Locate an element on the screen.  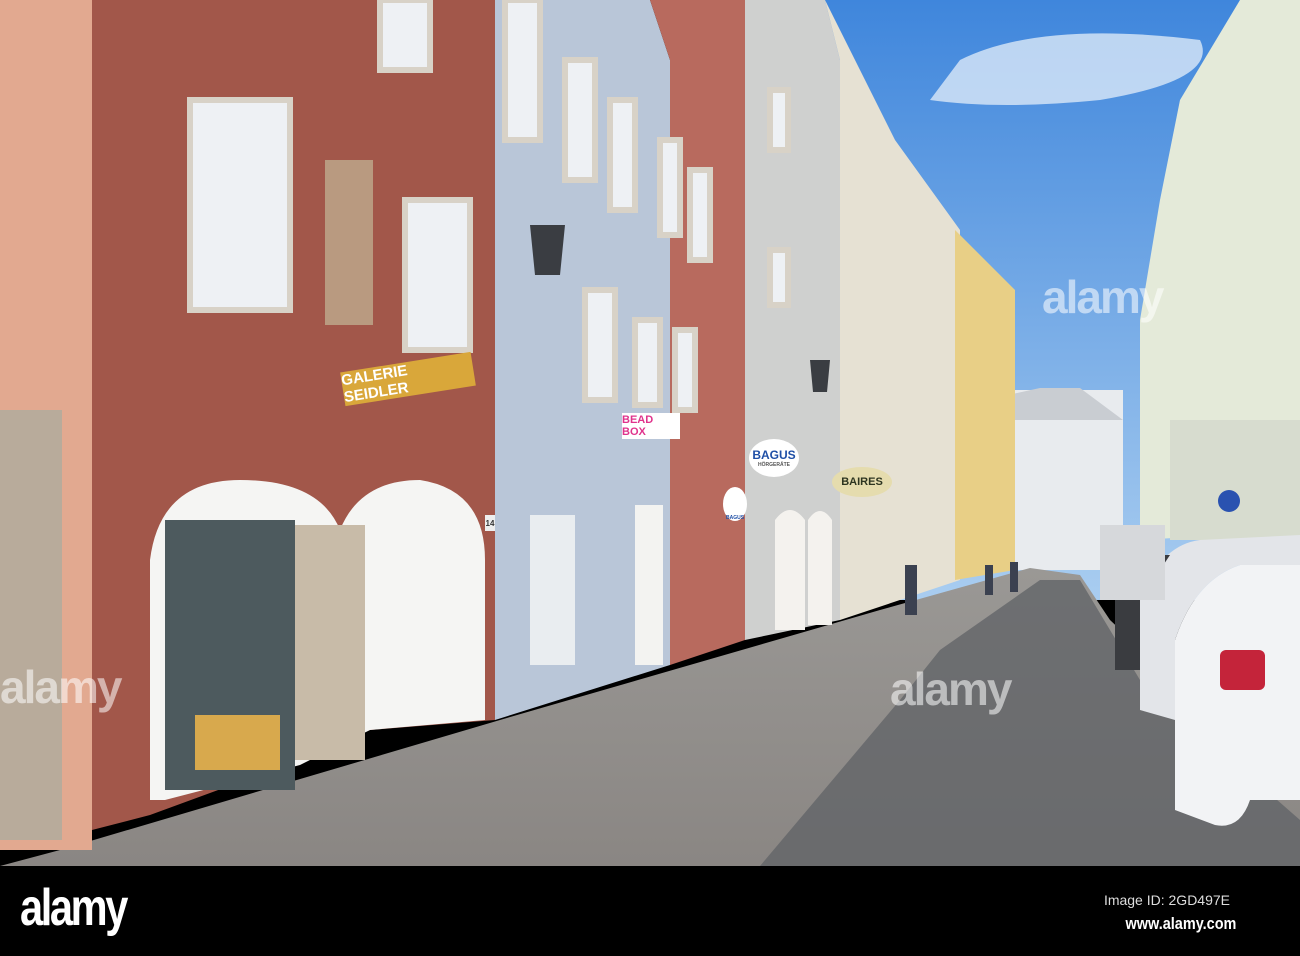
yellow-facade is located at coordinates (985, 405).